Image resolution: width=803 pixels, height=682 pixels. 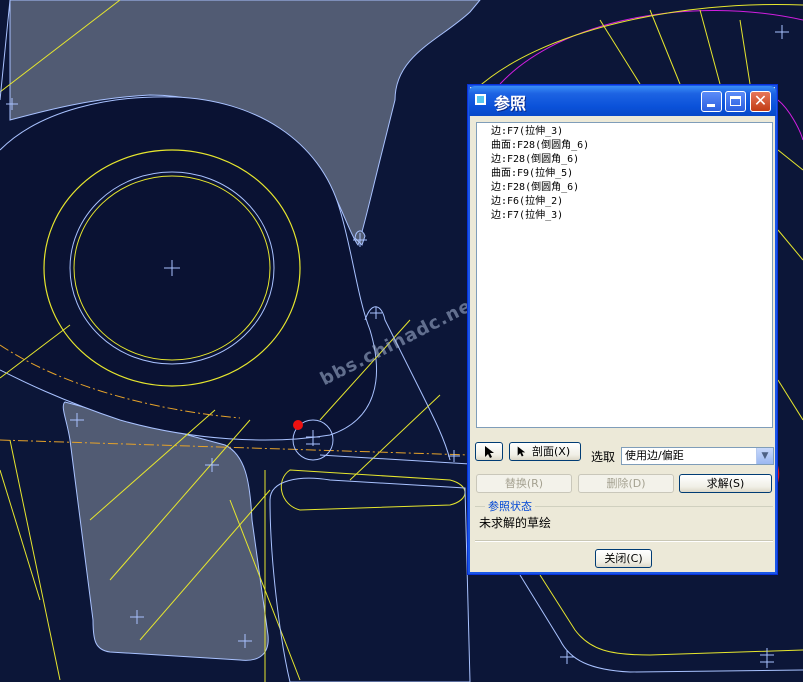 I want to click on maximize-icon, so click(x=735, y=101).